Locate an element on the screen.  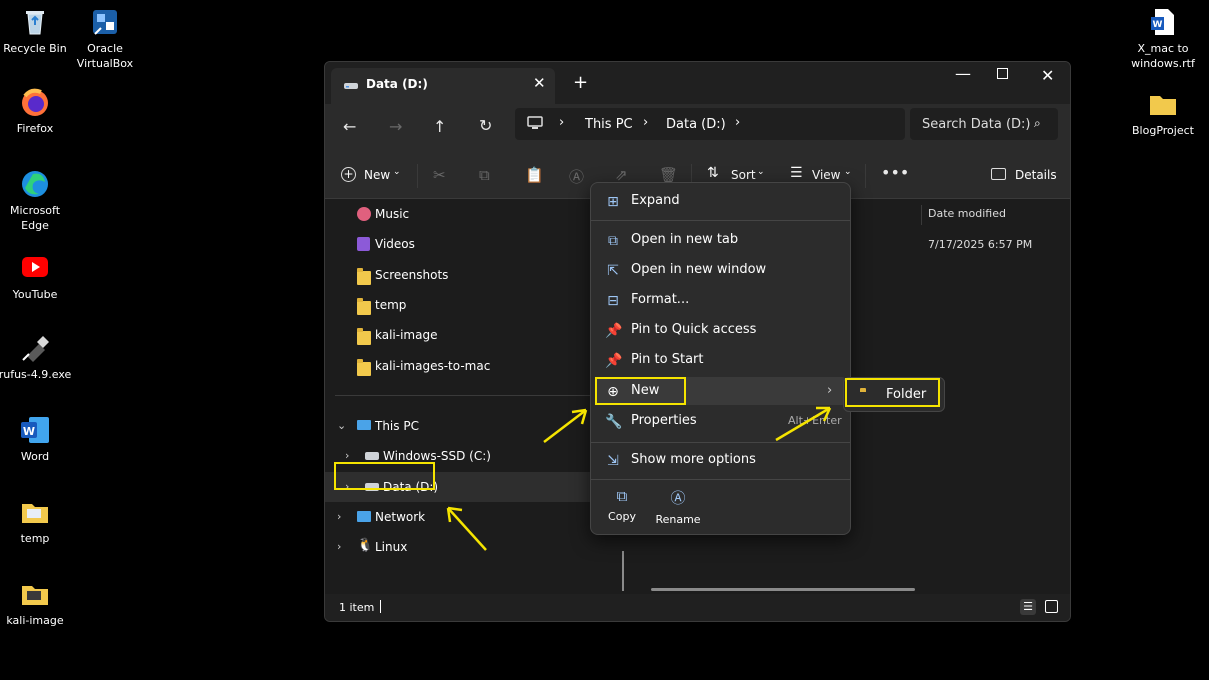
menu-item-pin-to-start: 📌 Pin to Start is located at coordinates (720, 360).